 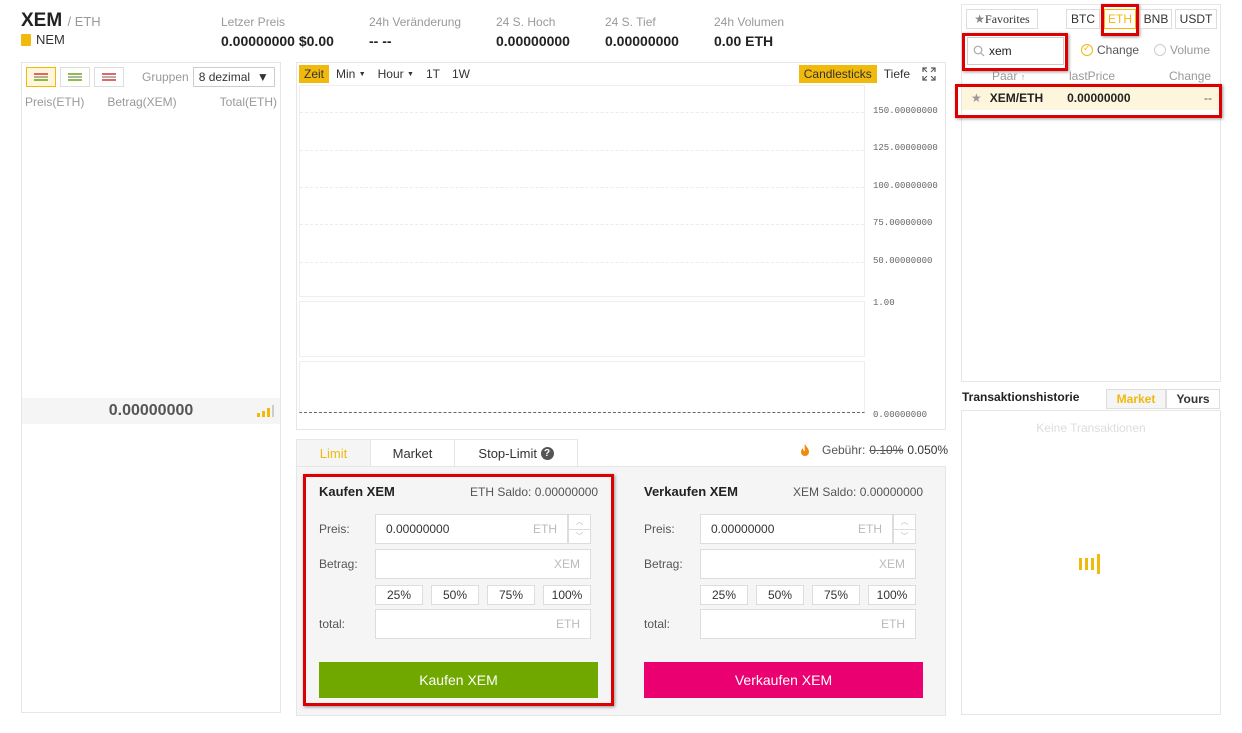 What do you see at coordinates (892, 595) in the screenshot?
I see `sell-pct-100-button: 100%` at bounding box center [892, 595].